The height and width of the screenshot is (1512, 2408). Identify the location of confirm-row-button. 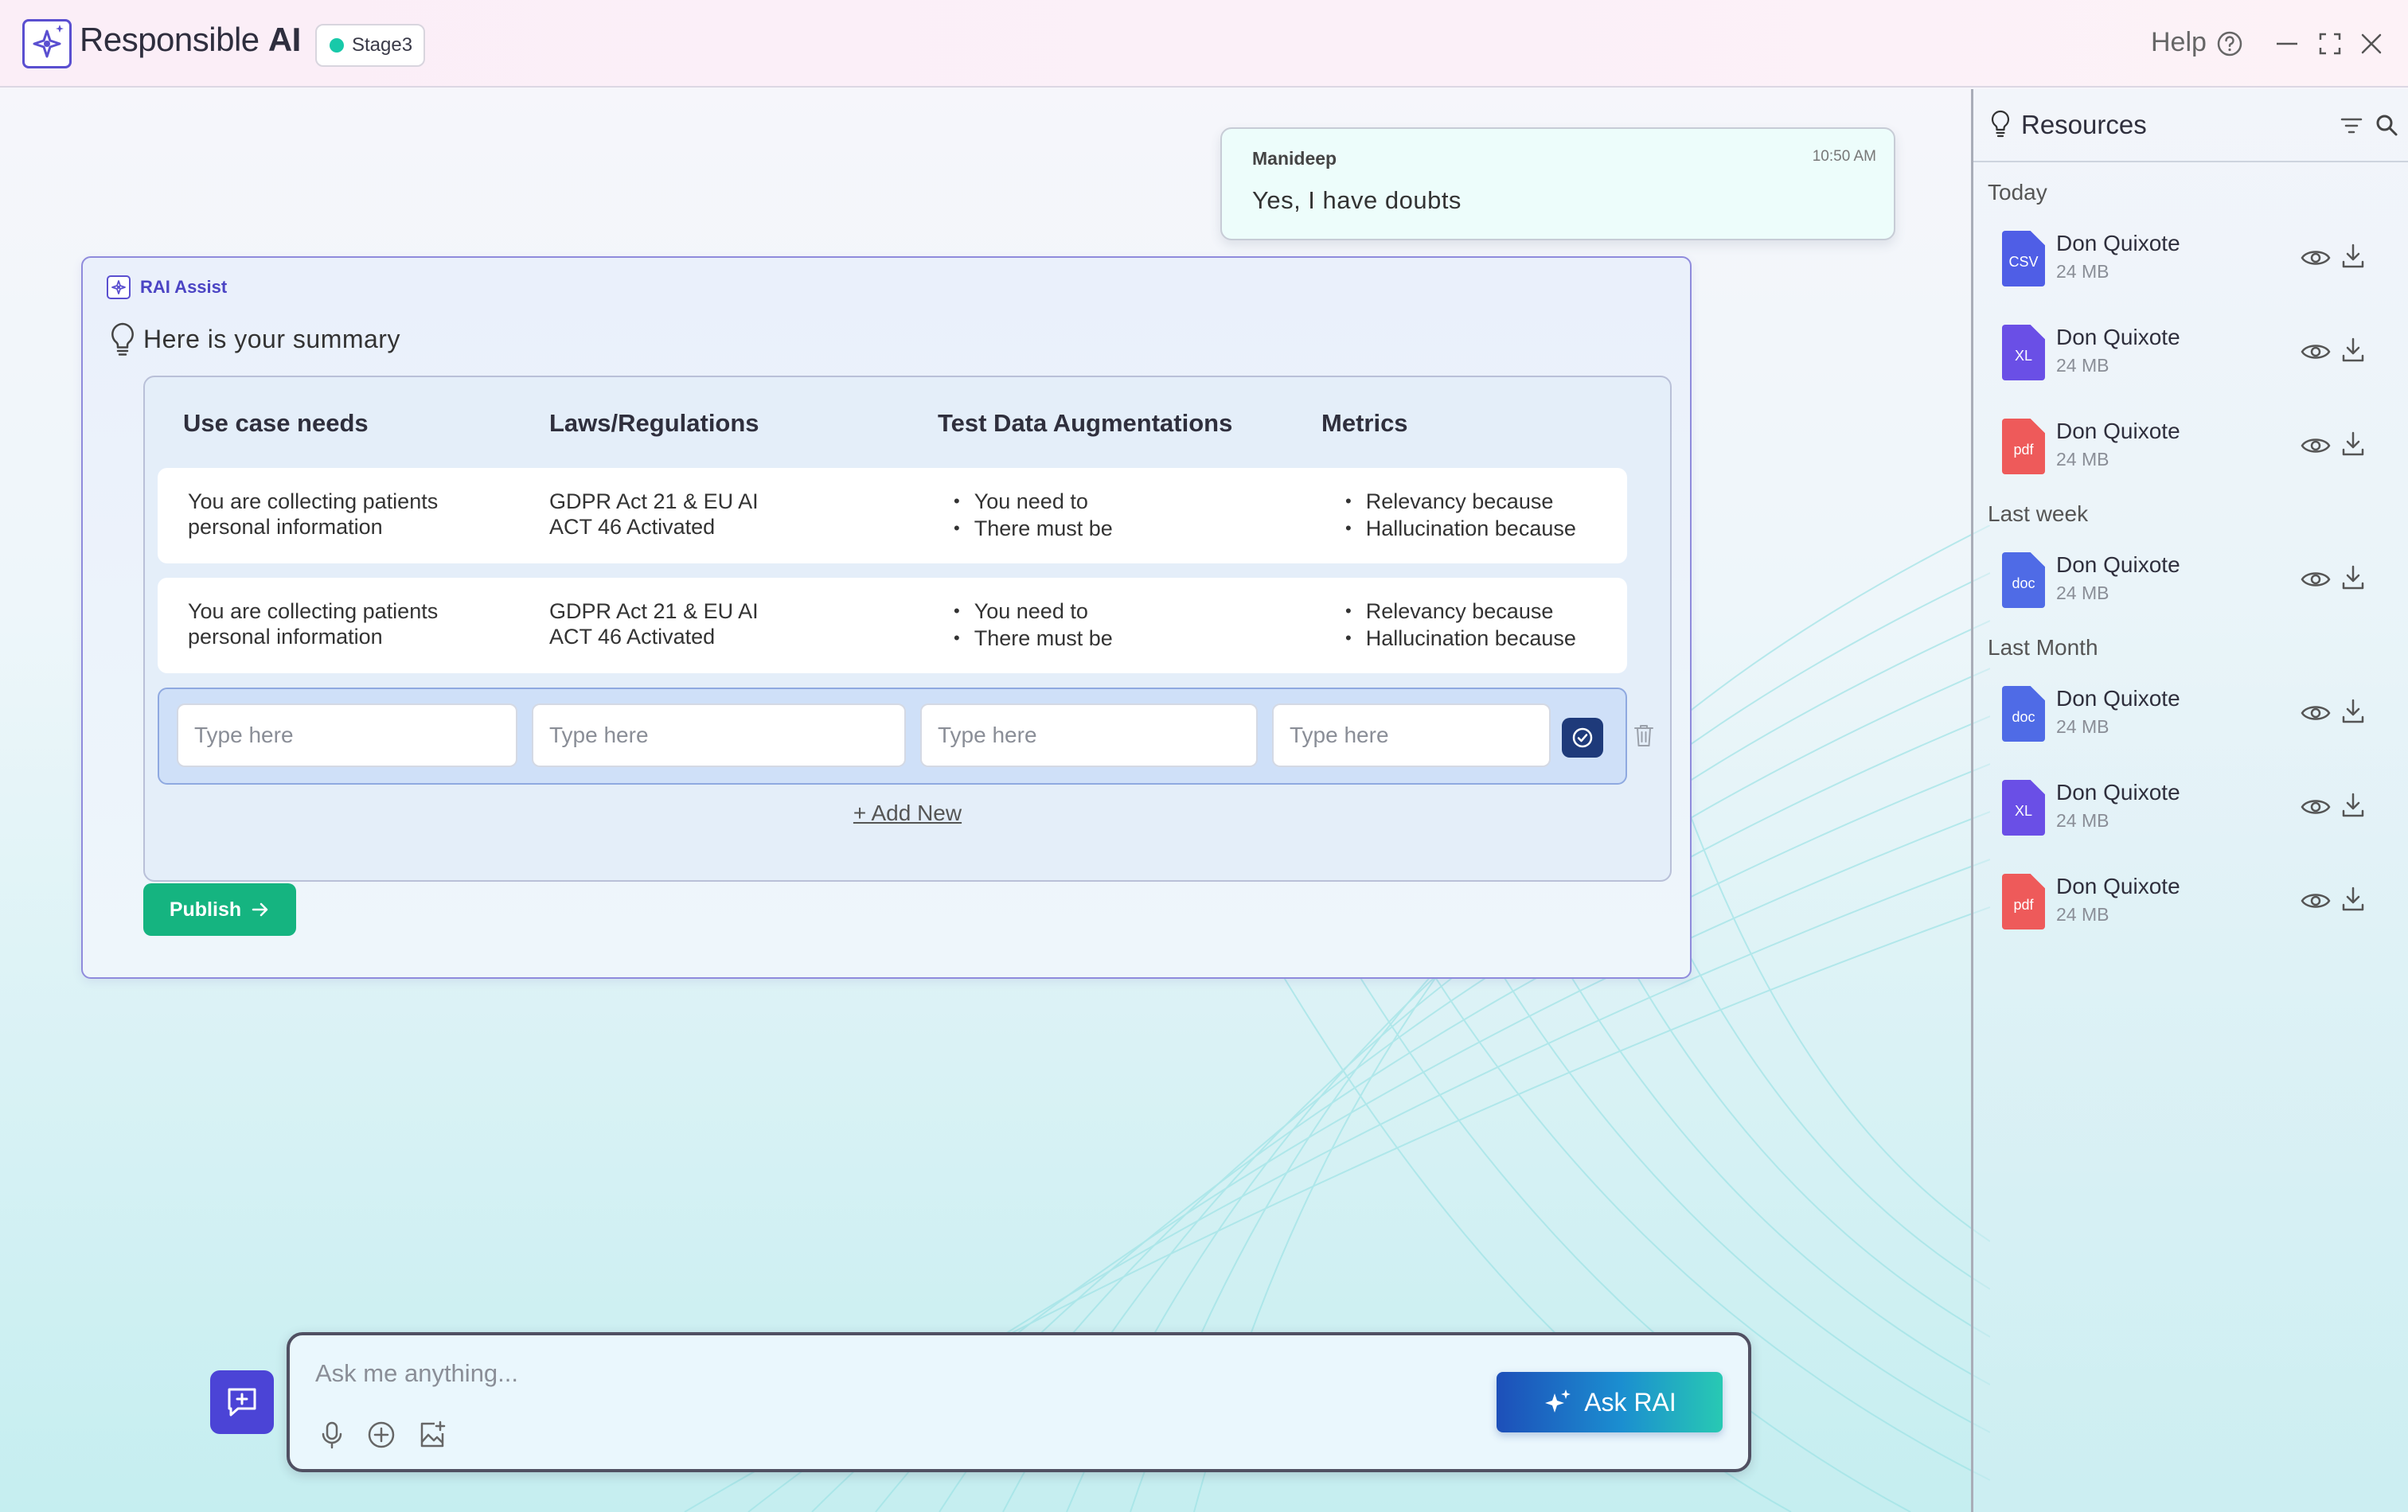
(1582, 738).